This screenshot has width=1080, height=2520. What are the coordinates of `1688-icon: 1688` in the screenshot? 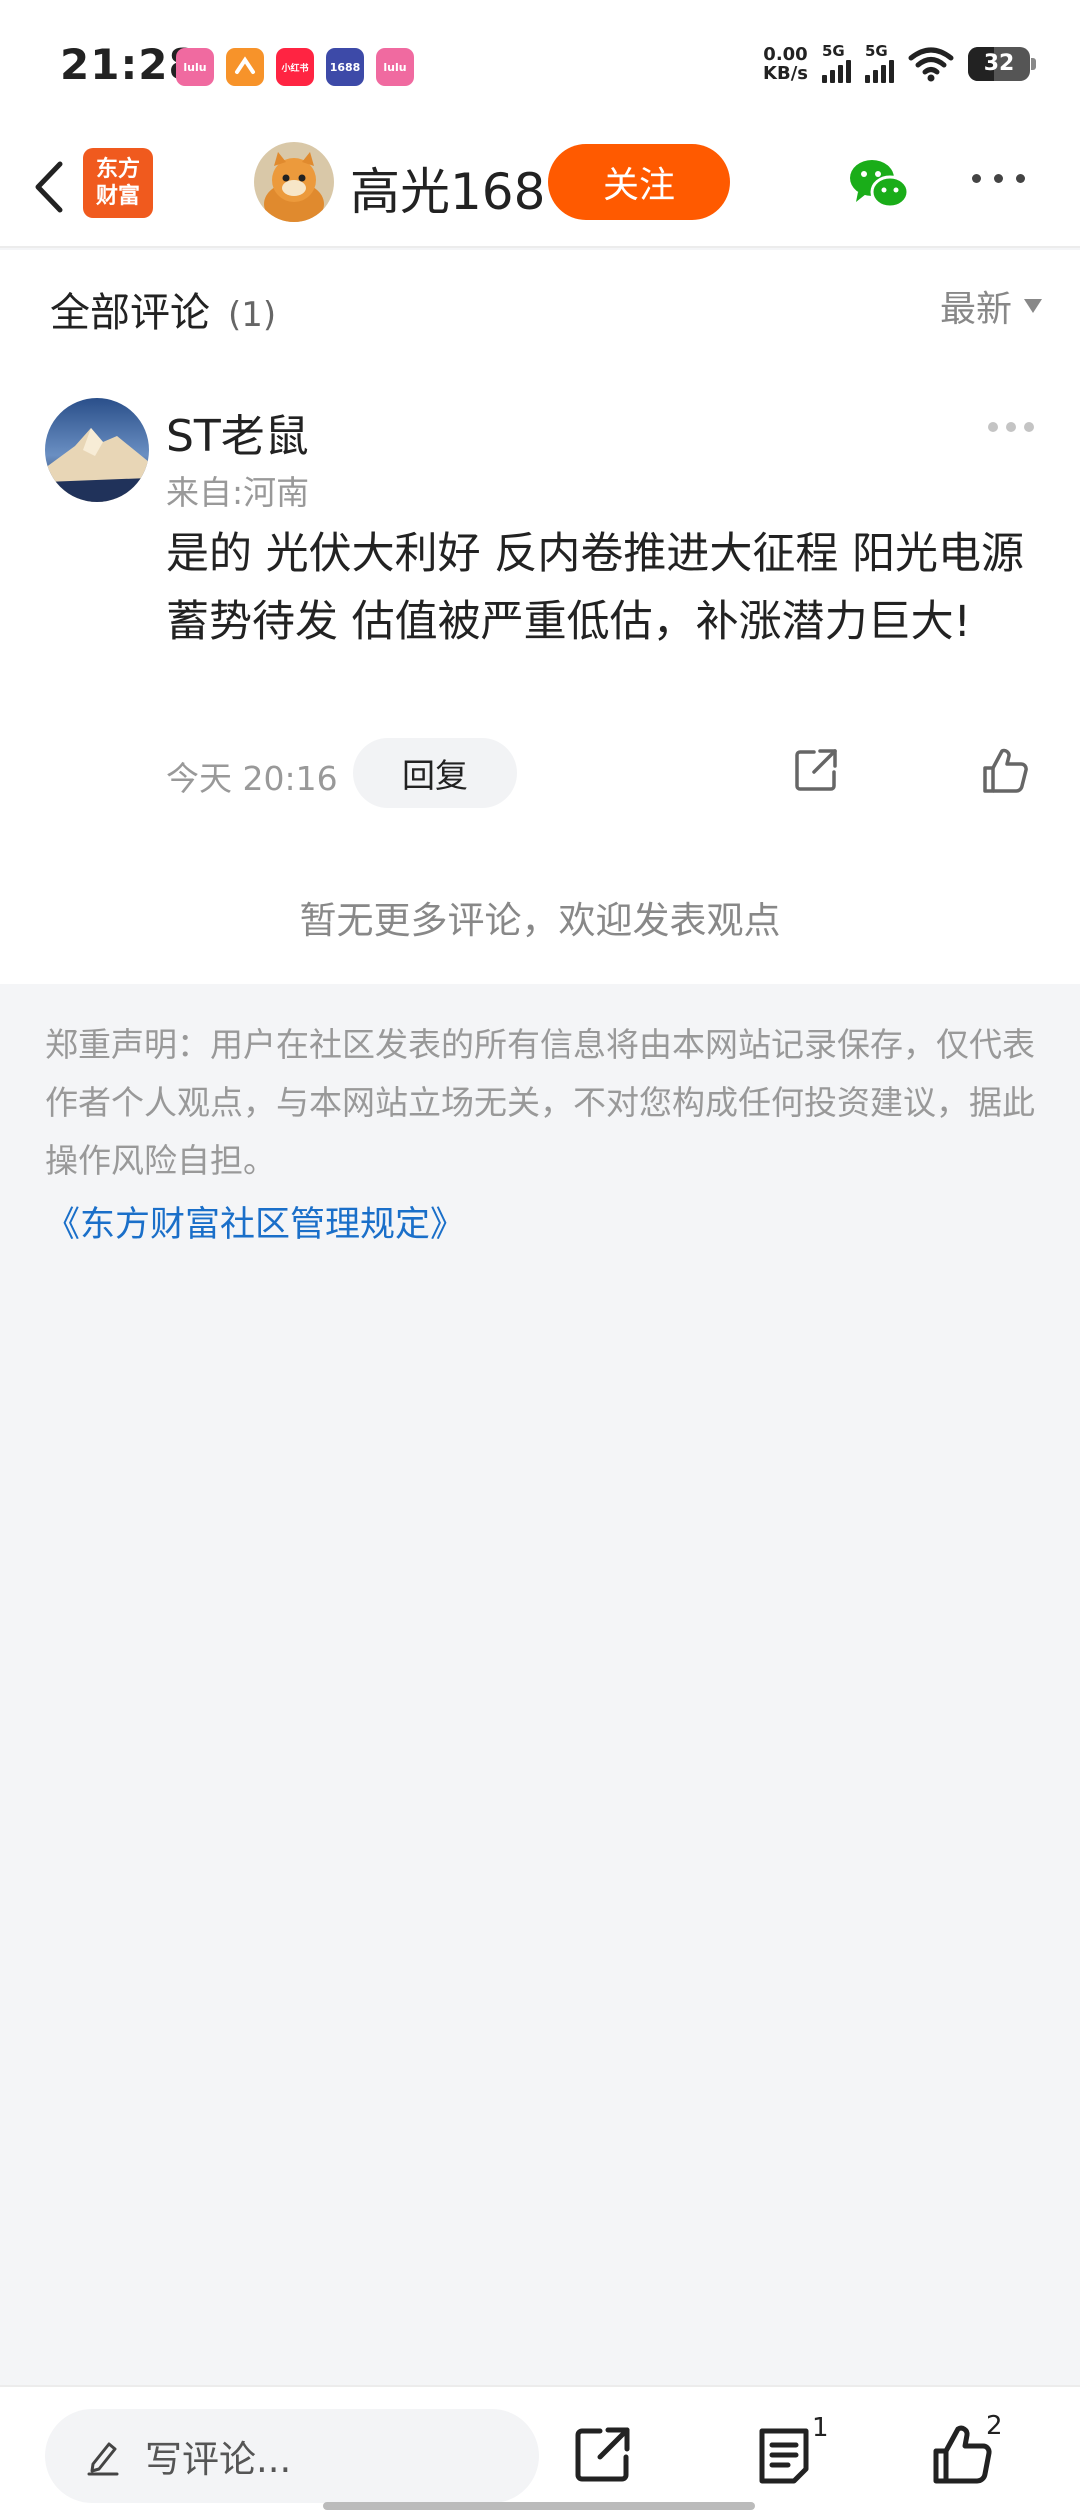 It's located at (345, 67).